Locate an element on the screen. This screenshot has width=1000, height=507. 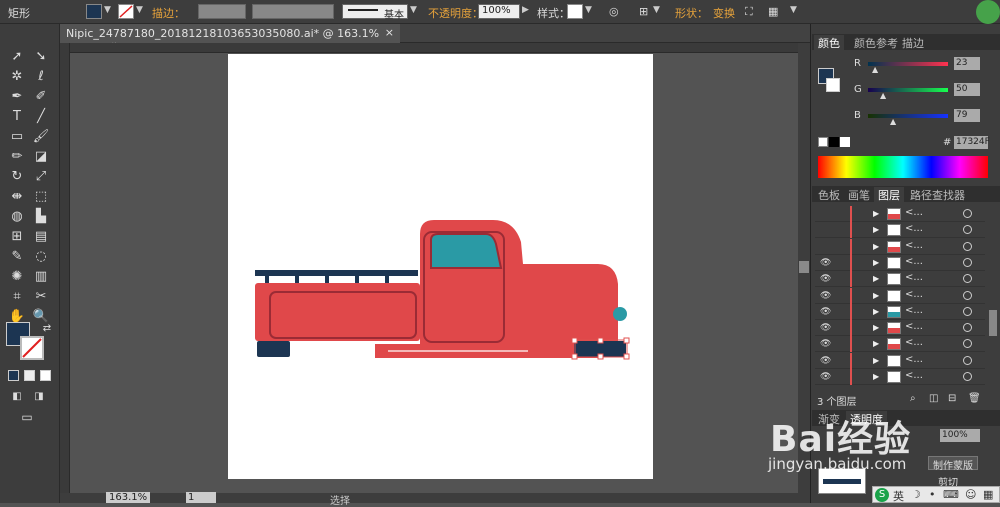
black-swatch is located at coordinates (834, 142).